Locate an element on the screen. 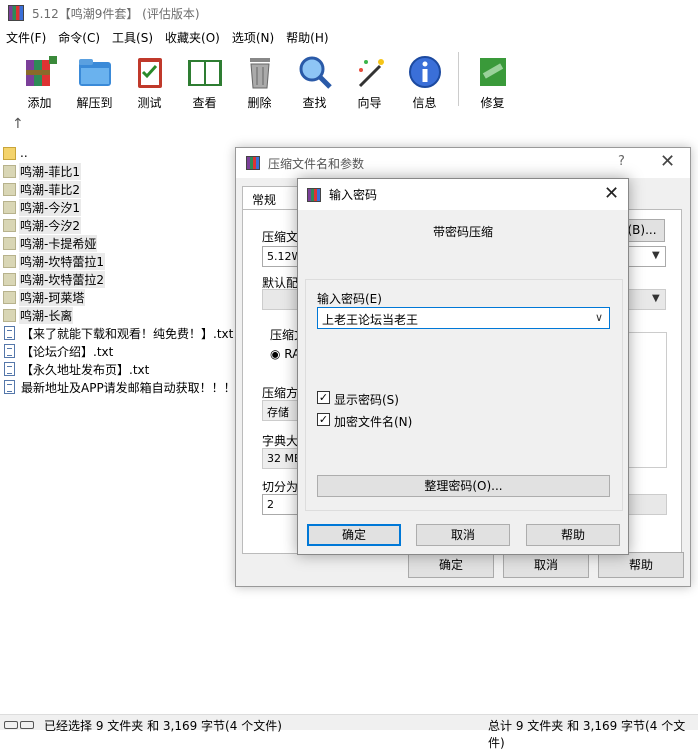 This screenshot has width=698, height=751. password-dialog-title: 输入密码 is located at coordinates (353, 195).